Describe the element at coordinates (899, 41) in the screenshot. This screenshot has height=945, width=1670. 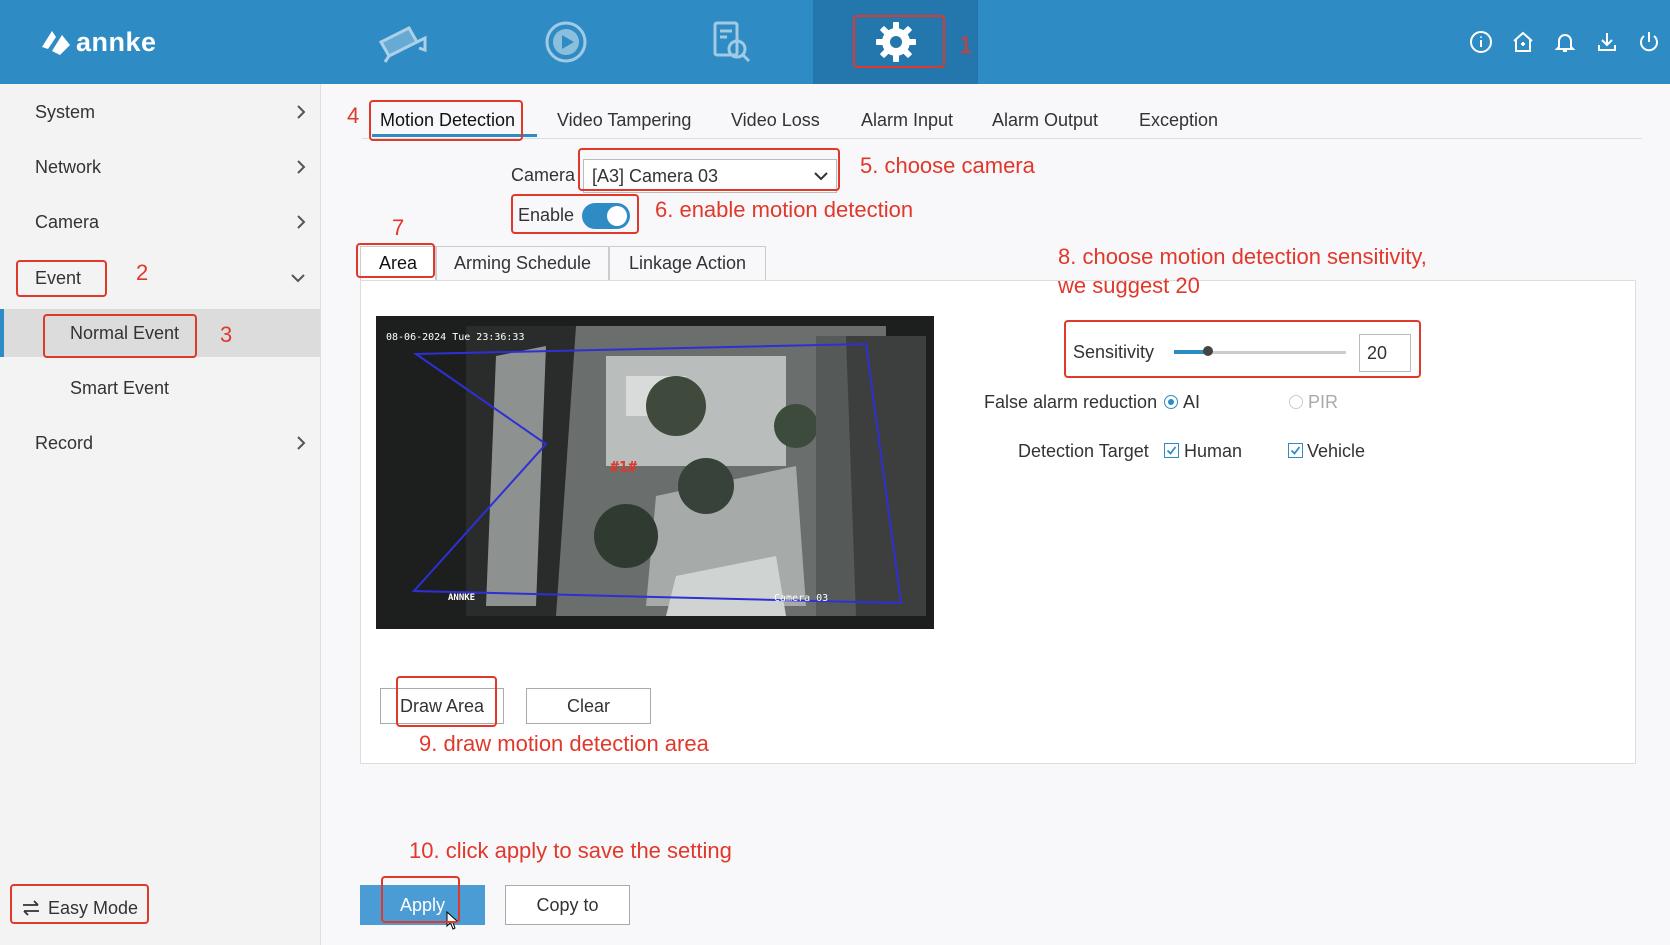
I see `annotation-box-settings` at that location.